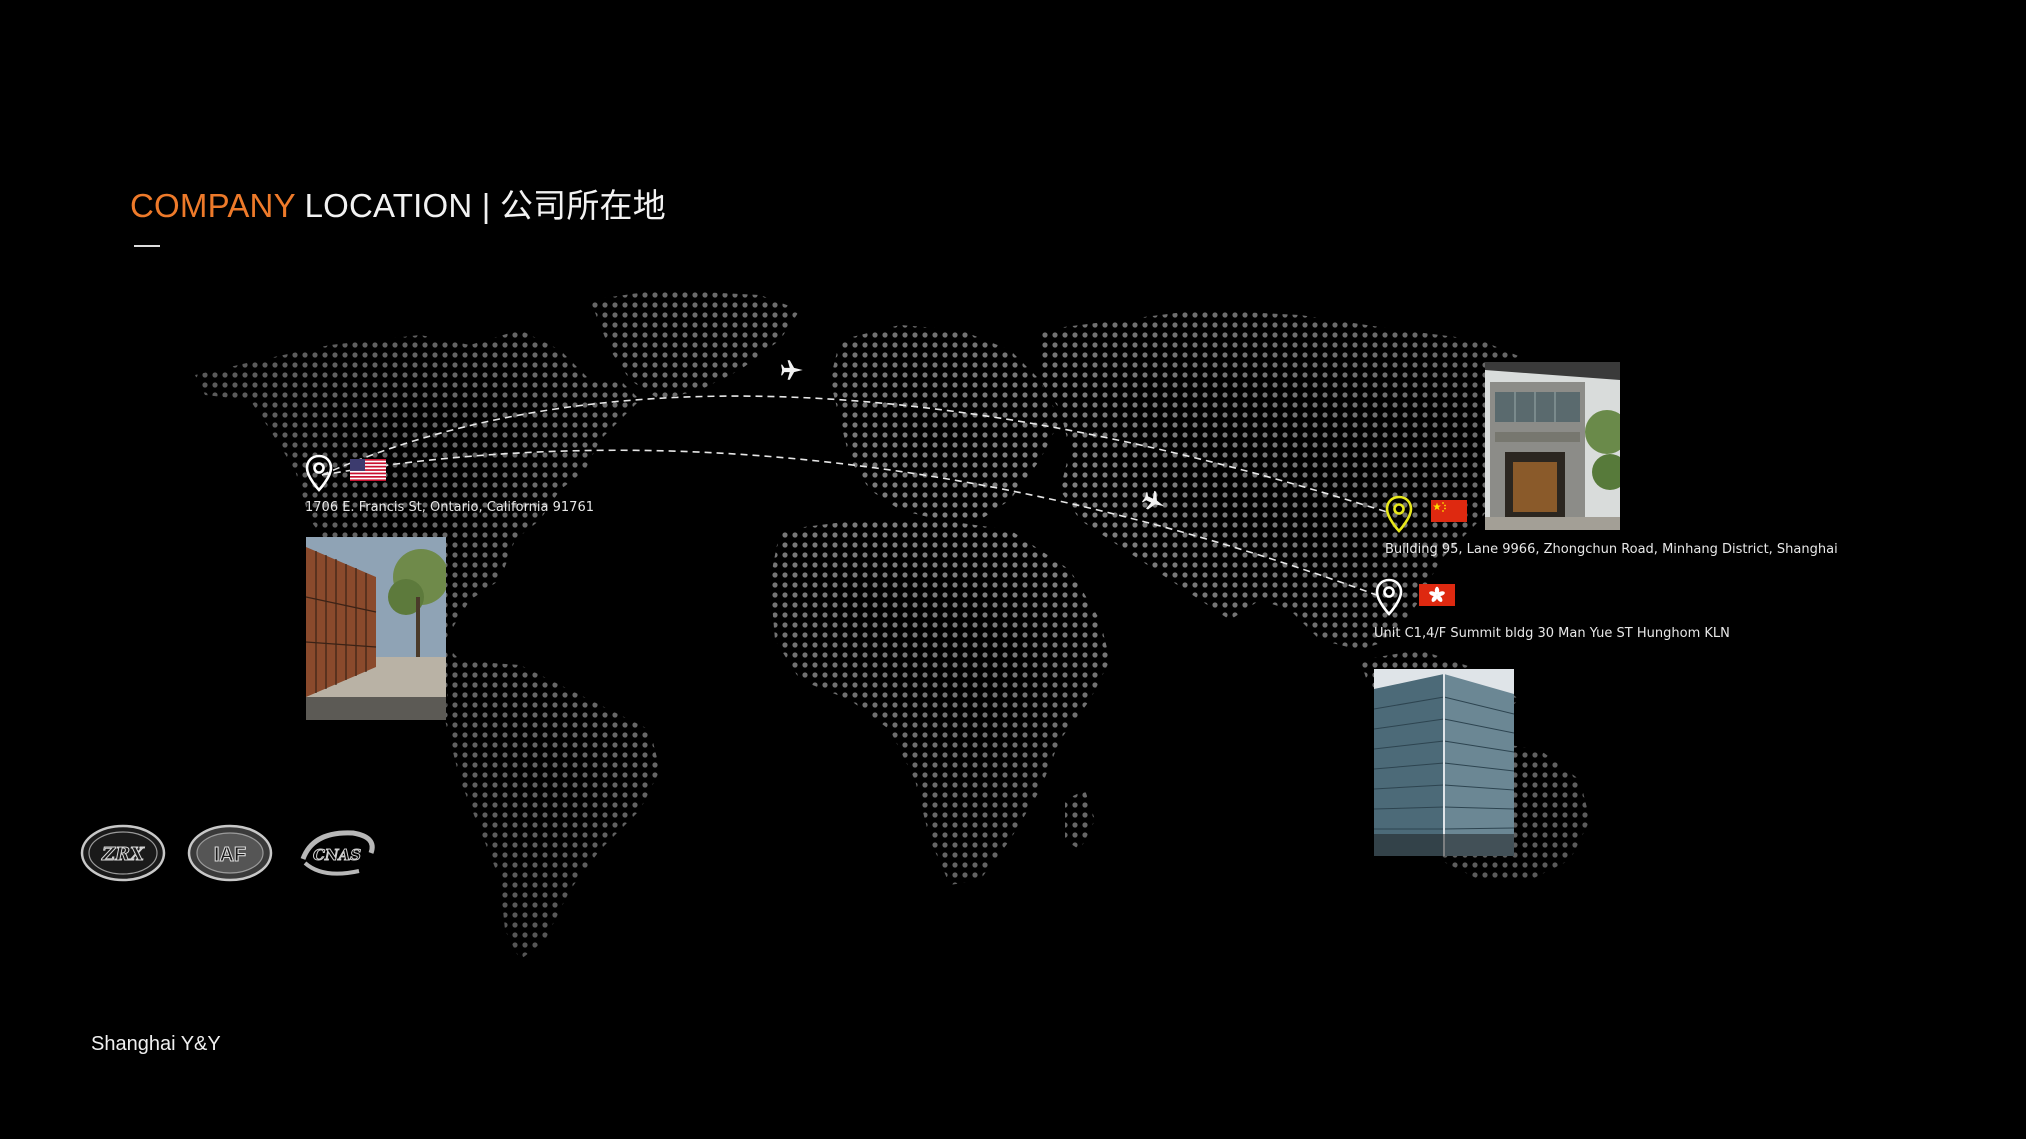  Describe the element at coordinates (1300, 480) in the screenshot. I see `continent-asia` at that location.